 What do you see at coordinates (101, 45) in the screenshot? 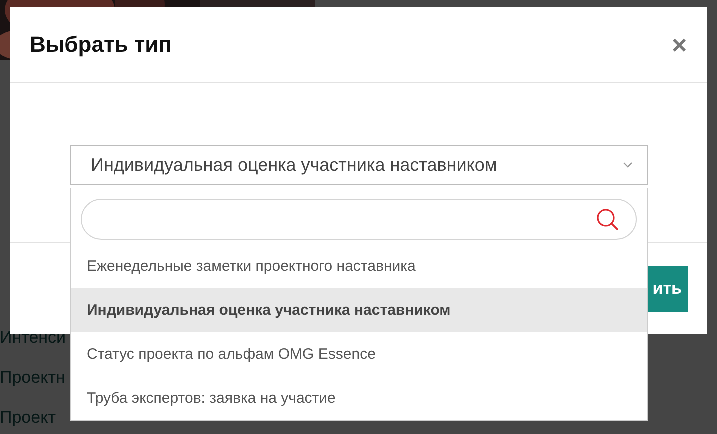
I see `dialog-title: Выбрать тип` at bounding box center [101, 45].